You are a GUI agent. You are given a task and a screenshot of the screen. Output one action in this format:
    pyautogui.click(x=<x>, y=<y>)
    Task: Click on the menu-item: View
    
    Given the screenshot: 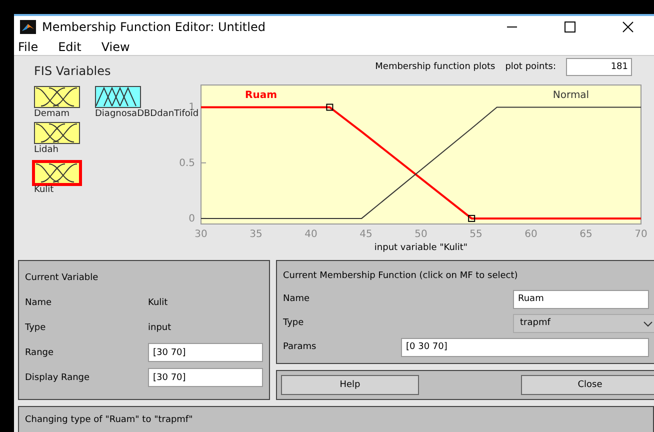 What is the action you would take?
    pyautogui.click(x=115, y=47)
    